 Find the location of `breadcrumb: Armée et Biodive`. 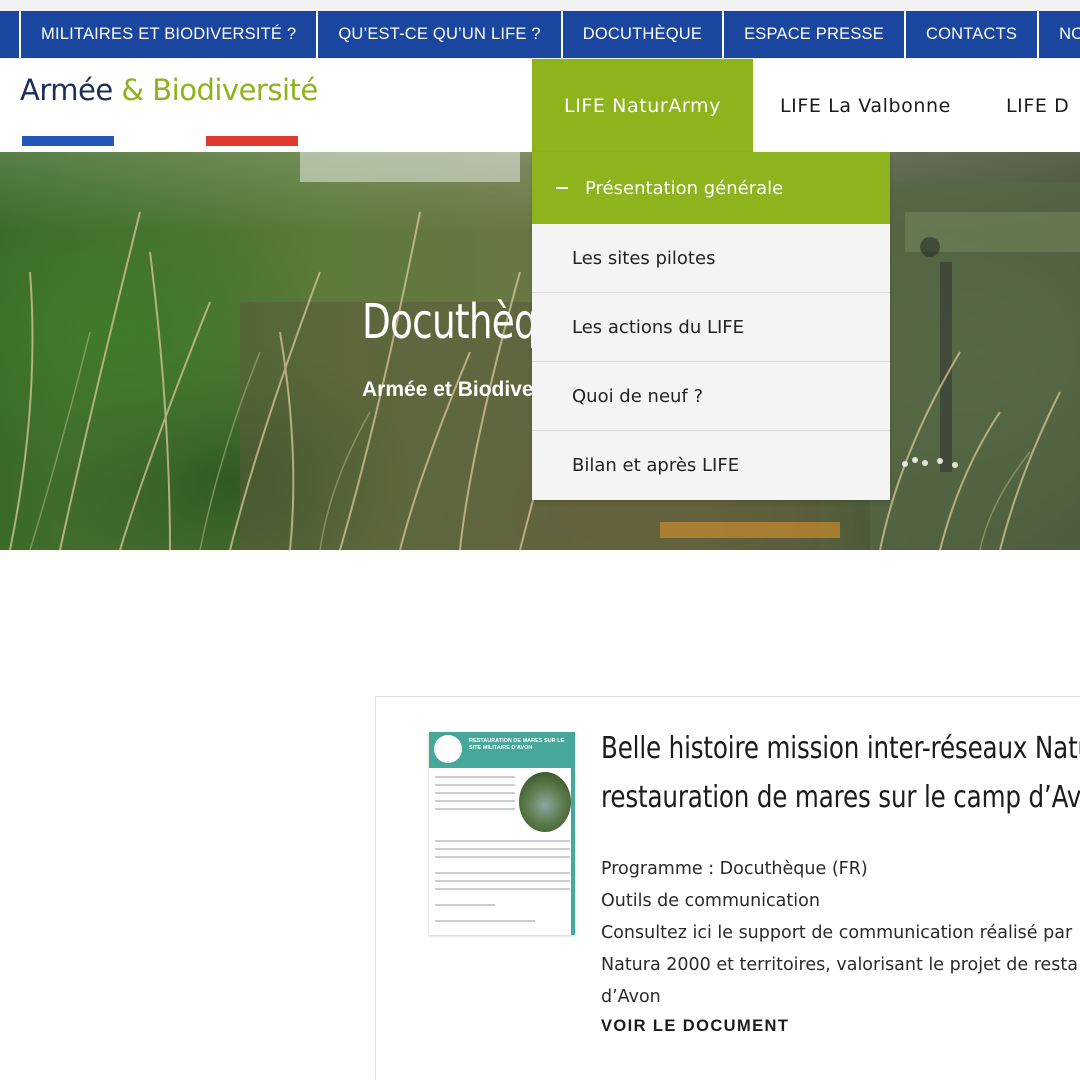

breadcrumb: Armée et Biodive is located at coordinates (448, 390).